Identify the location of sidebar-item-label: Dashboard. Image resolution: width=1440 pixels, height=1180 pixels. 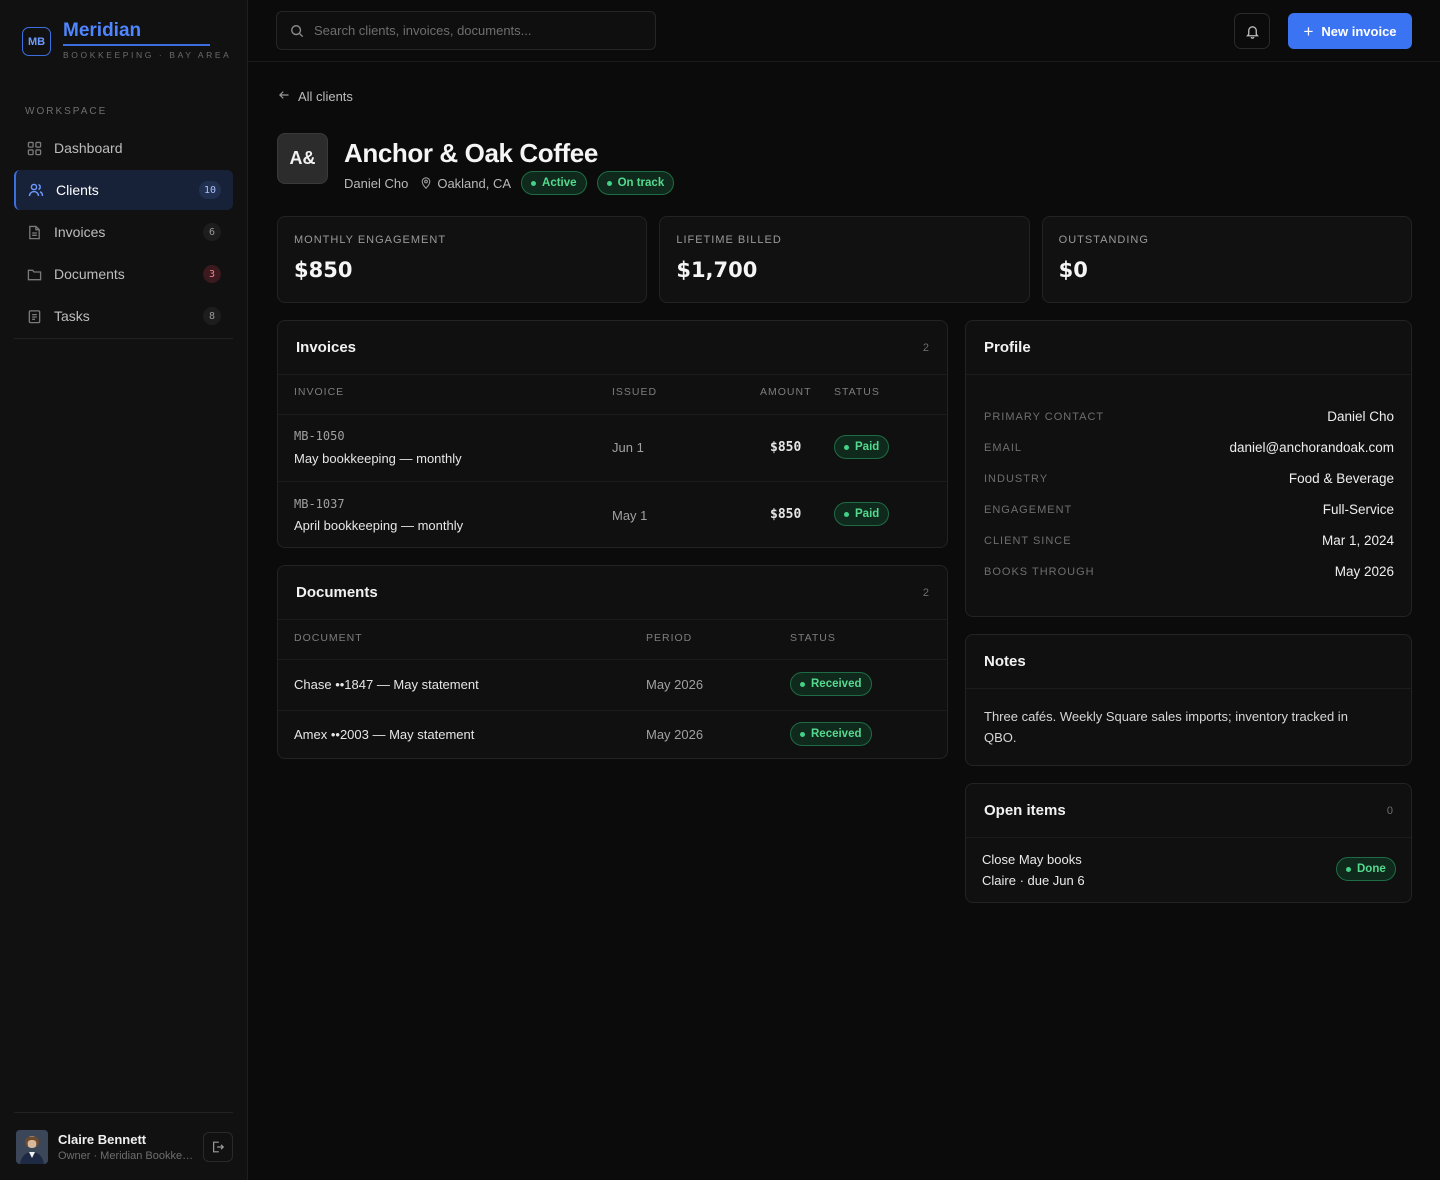
(88, 148).